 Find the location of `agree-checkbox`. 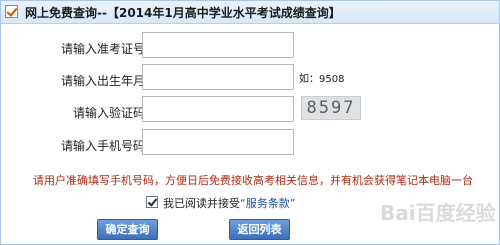

agree-checkbox is located at coordinates (152, 202).